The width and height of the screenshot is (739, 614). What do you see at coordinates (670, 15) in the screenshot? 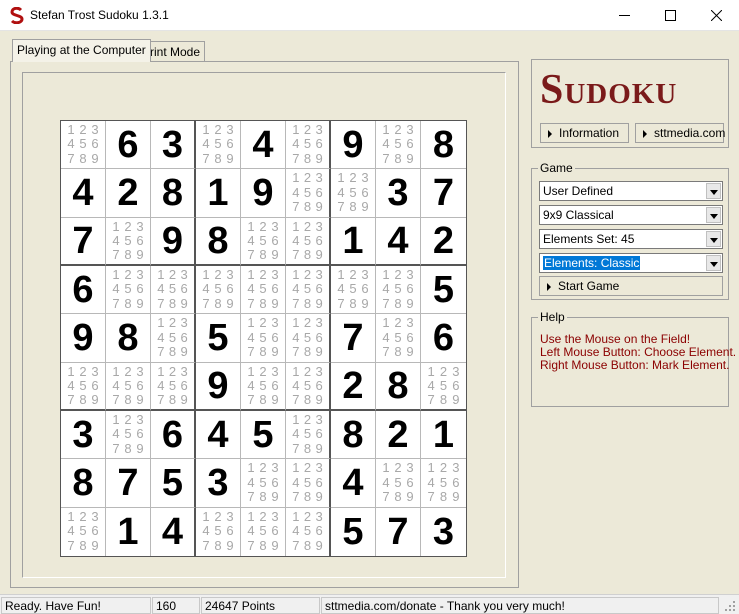
I see `maximize-button` at bounding box center [670, 15].